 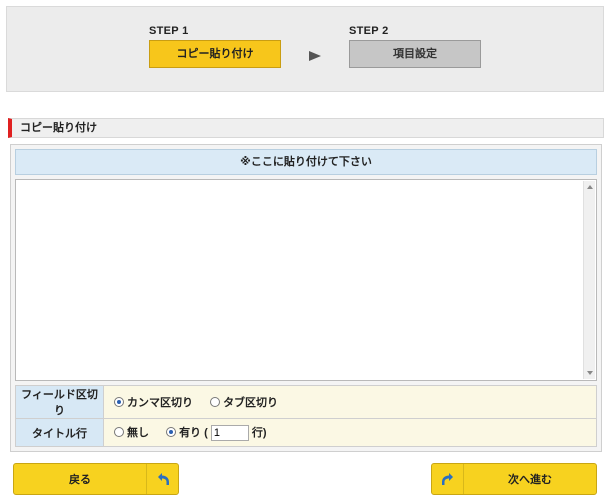 I want to click on field-separator-options: カンマ区切り タブ区切り, so click(x=350, y=402).